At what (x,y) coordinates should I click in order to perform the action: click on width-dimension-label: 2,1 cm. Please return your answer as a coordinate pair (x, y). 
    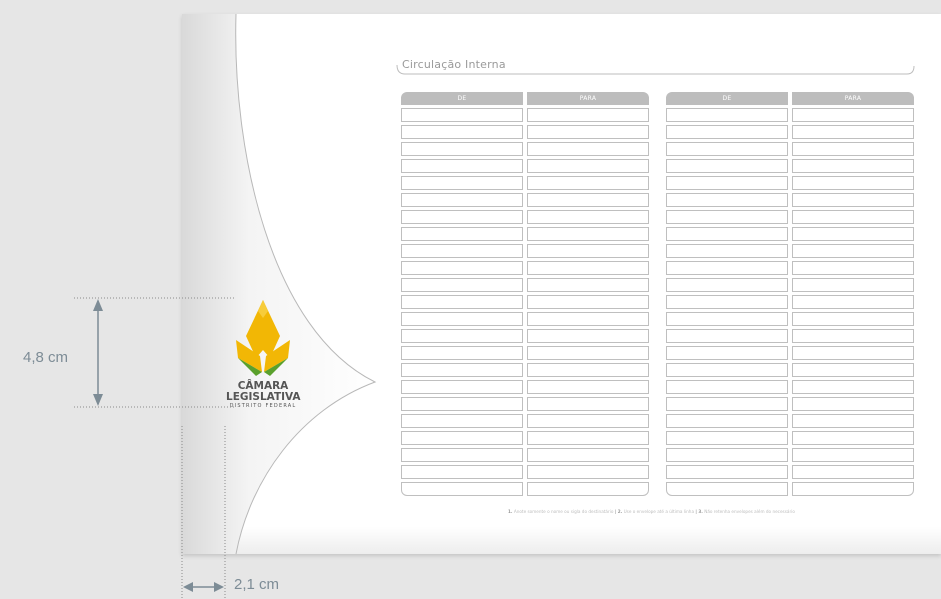
    Looking at the image, I should click on (257, 584).